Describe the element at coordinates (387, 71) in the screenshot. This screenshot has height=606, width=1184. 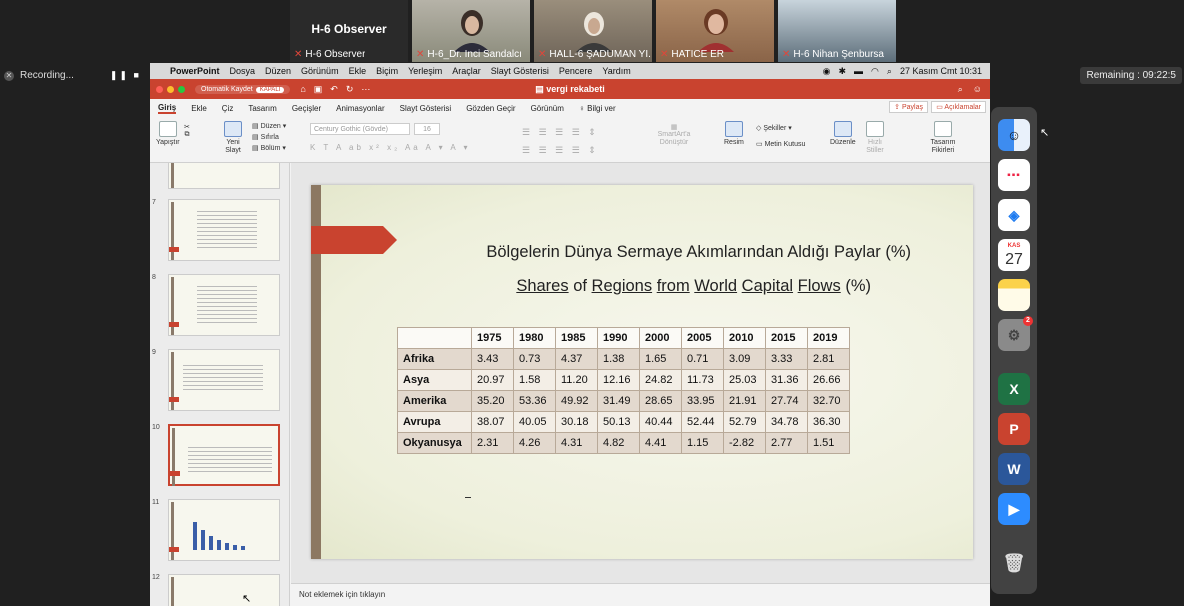
I see `menu-bicim: Biçim` at that location.